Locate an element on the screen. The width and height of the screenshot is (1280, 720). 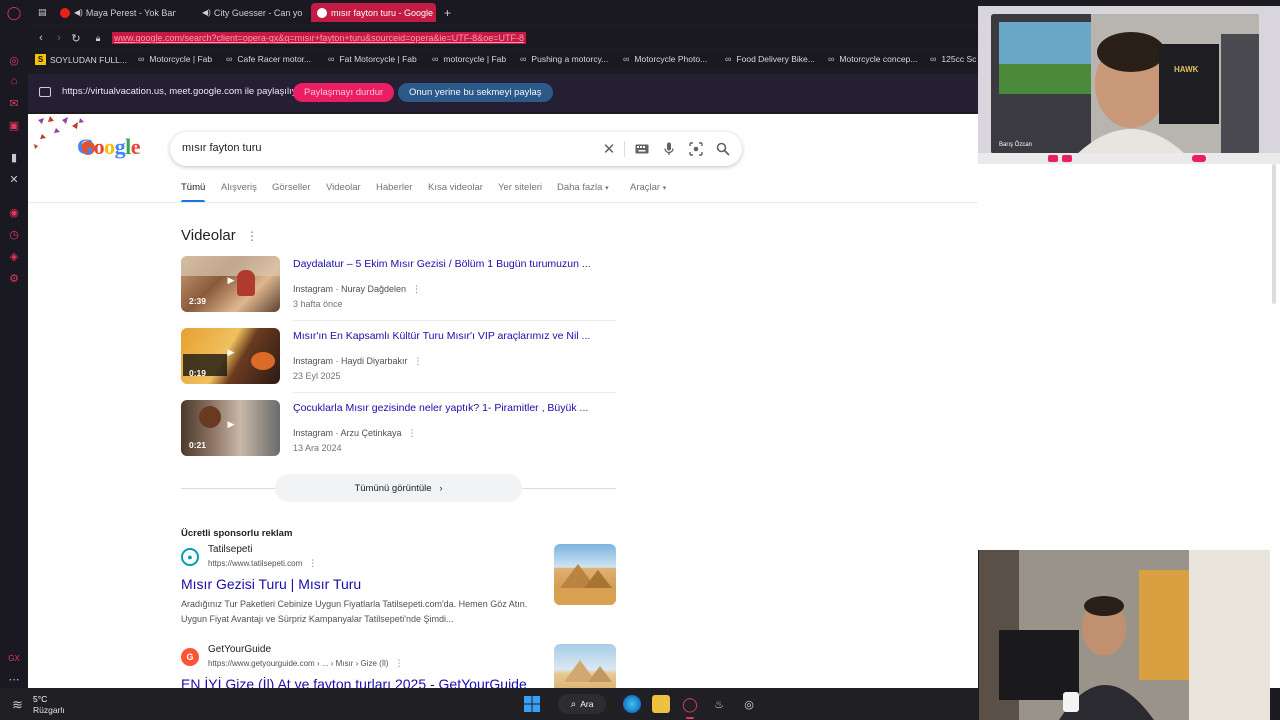
tab-images: Görseller is located at coordinates (291, 187).